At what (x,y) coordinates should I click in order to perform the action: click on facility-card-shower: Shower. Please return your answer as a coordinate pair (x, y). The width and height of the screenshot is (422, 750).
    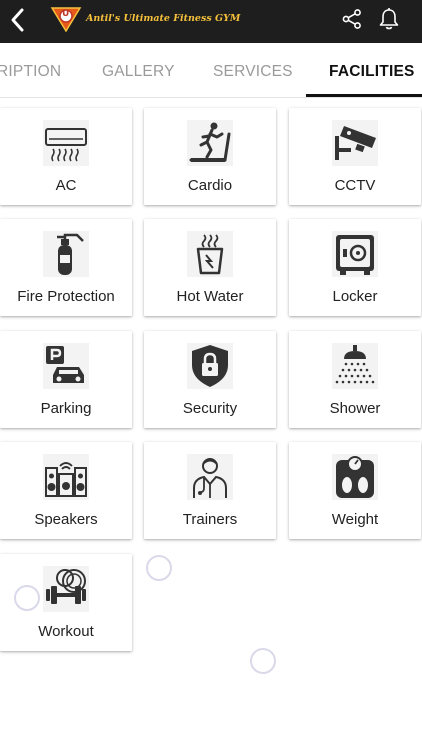
    Looking at the image, I should click on (355, 379).